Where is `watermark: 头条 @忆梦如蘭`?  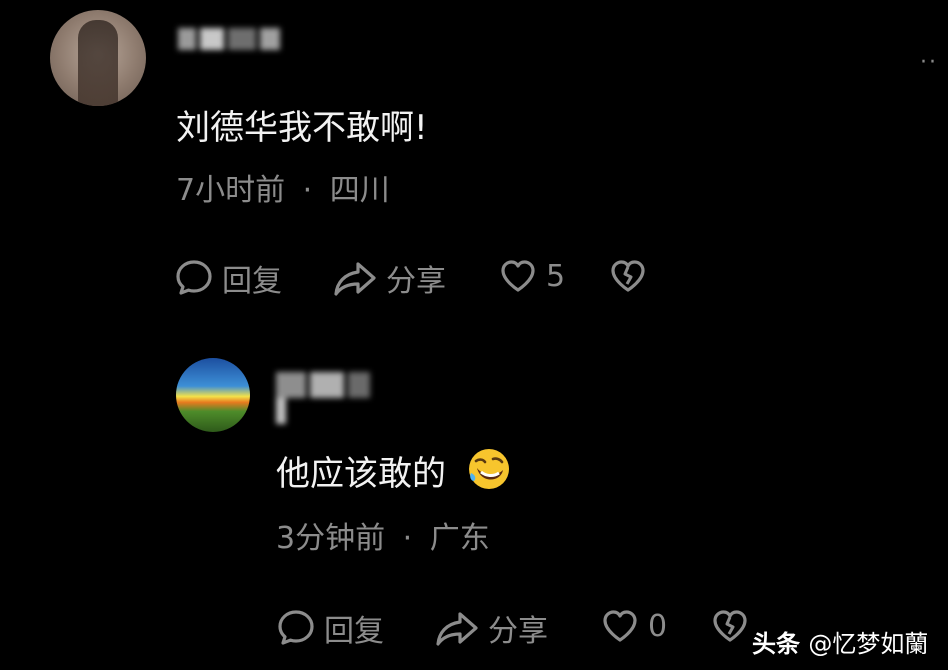 watermark: 头条 @忆梦如蘭 is located at coordinates (840, 641).